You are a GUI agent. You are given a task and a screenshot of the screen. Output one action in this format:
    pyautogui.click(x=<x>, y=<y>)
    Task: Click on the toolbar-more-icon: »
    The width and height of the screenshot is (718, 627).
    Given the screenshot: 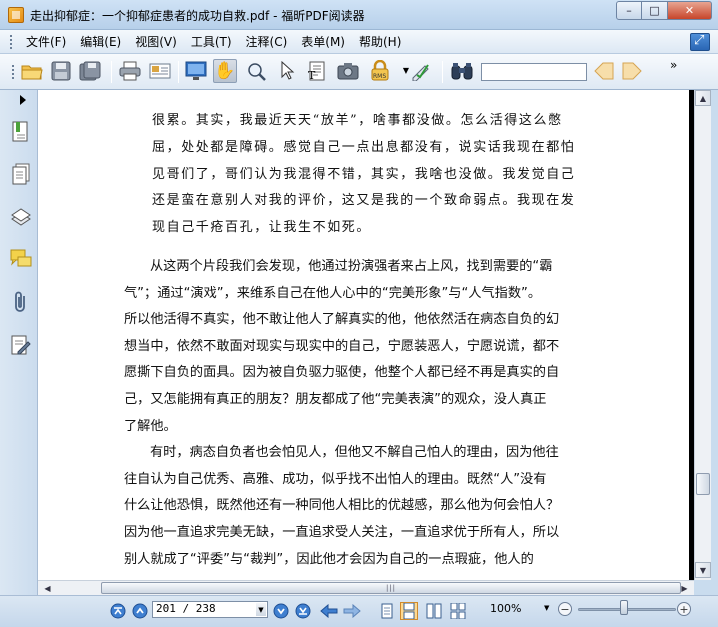 What is the action you would take?
    pyautogui.click(x=673, y=65)
    